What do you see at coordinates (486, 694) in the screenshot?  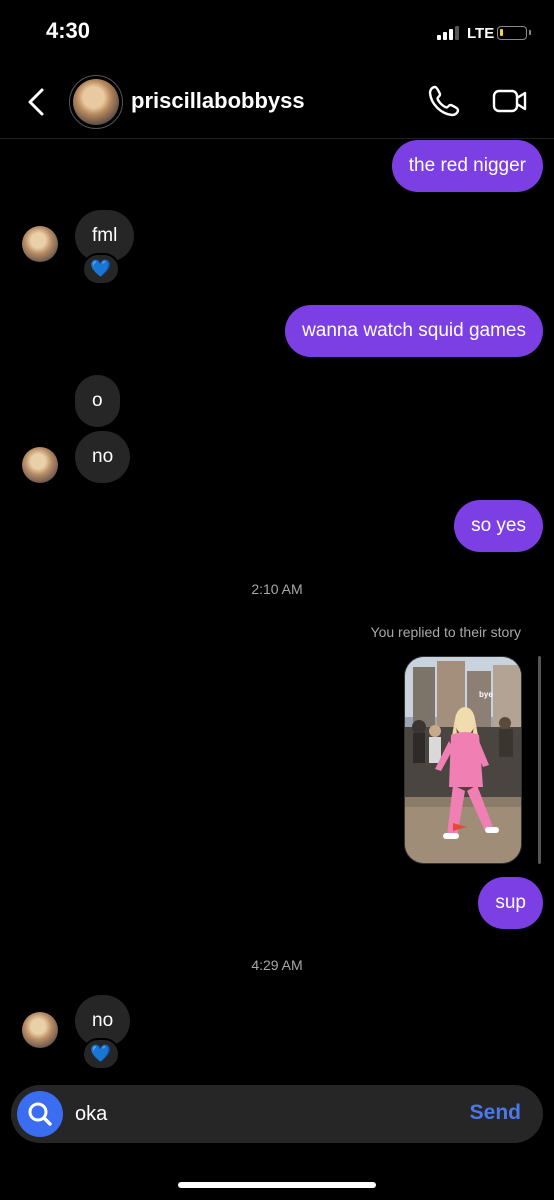 I see `story-sticker-text: bye` at bounding box center [486, 694].